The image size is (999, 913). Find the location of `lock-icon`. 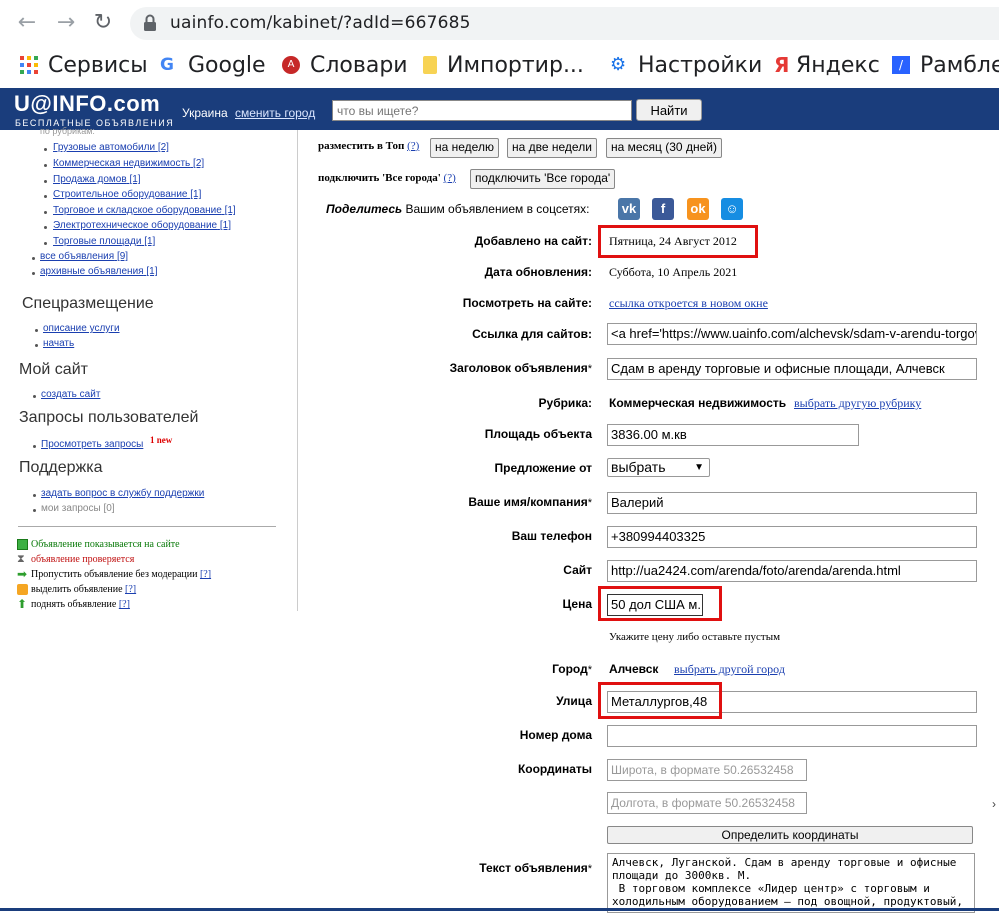

lock-icon is located at coordinates (150, 22).